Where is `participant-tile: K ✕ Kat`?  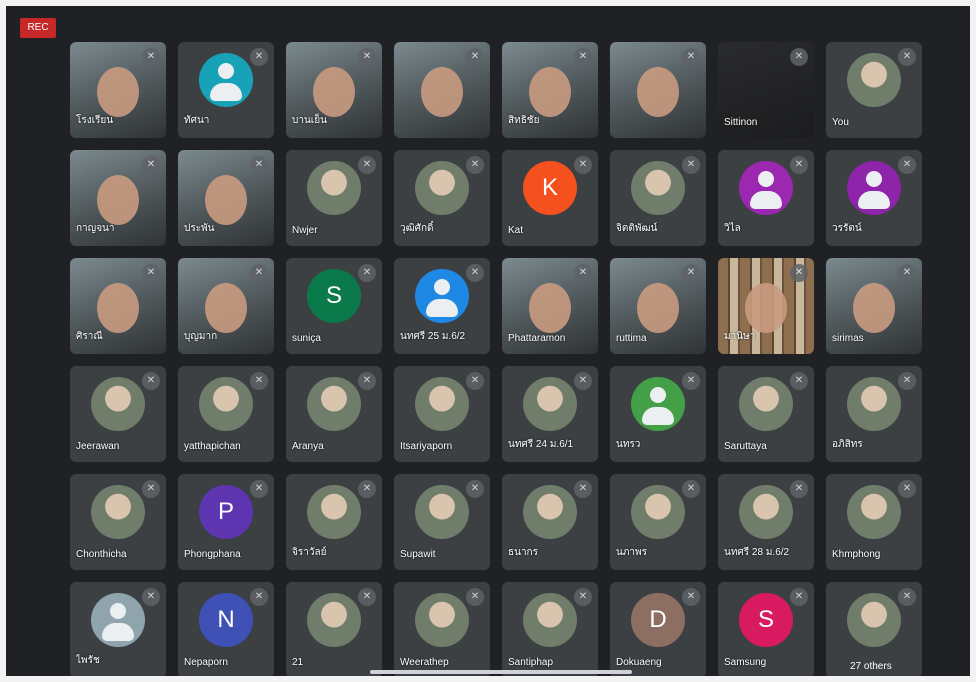
participant-tile: K ✕ Kat is located at coordinates (550, 198).